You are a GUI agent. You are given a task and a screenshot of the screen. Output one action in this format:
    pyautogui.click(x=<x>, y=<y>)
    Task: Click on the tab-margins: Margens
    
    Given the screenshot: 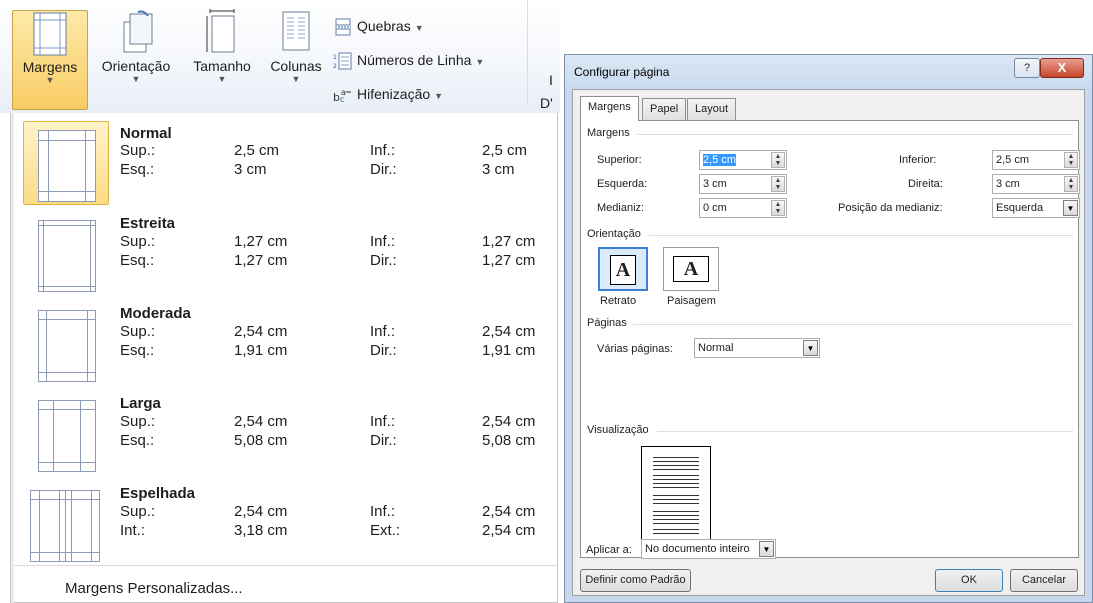 What is the action you would take?
    pyautogui.click(x=609, y=108)
    